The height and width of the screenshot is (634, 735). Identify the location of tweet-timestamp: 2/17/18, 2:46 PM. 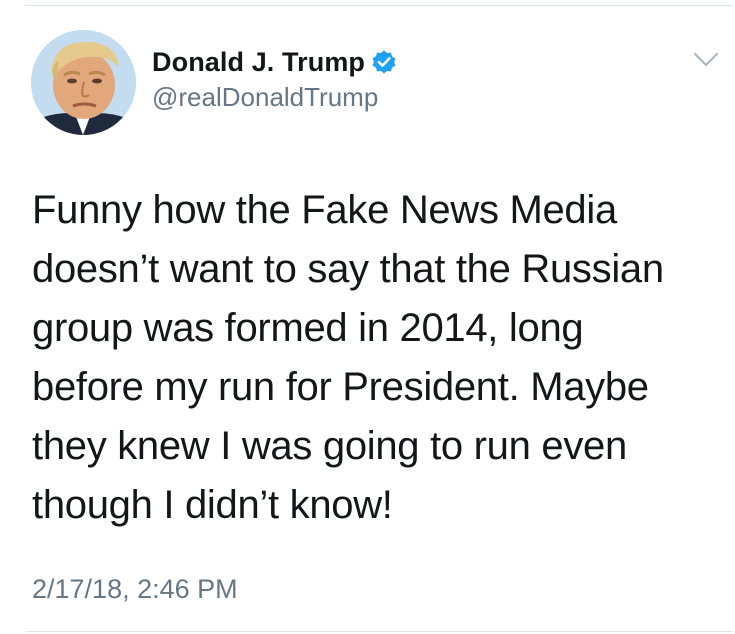
(135, 589).